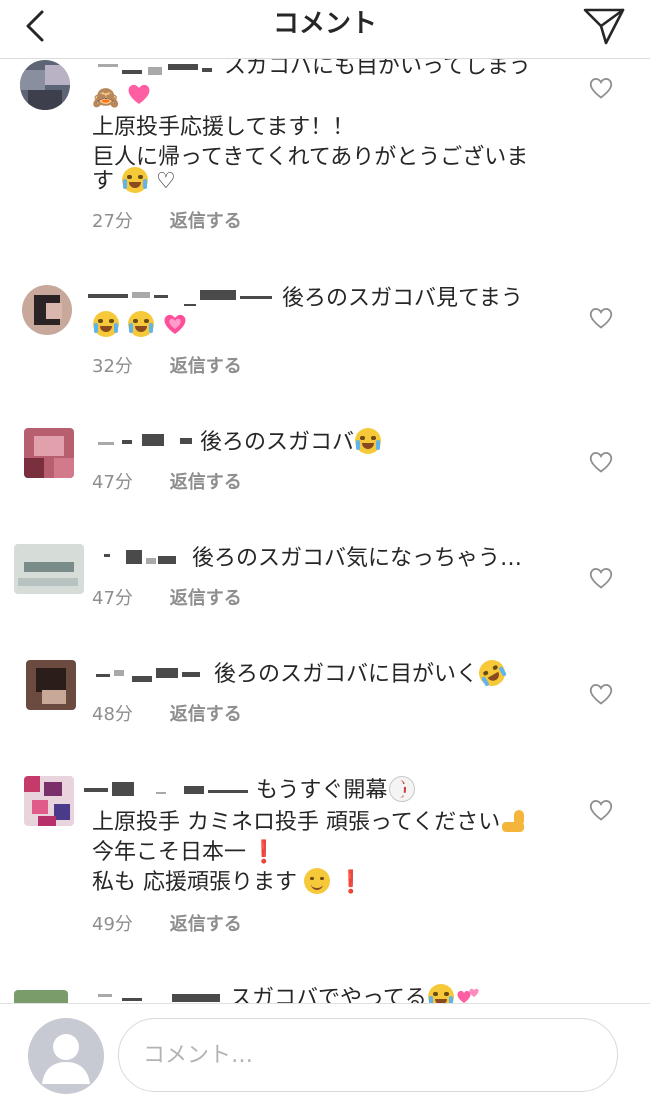 This screenshot has width=650, height=1108. I want to click on comment-text-fragment: 私も 応援頑張ります, so click(194, 882).